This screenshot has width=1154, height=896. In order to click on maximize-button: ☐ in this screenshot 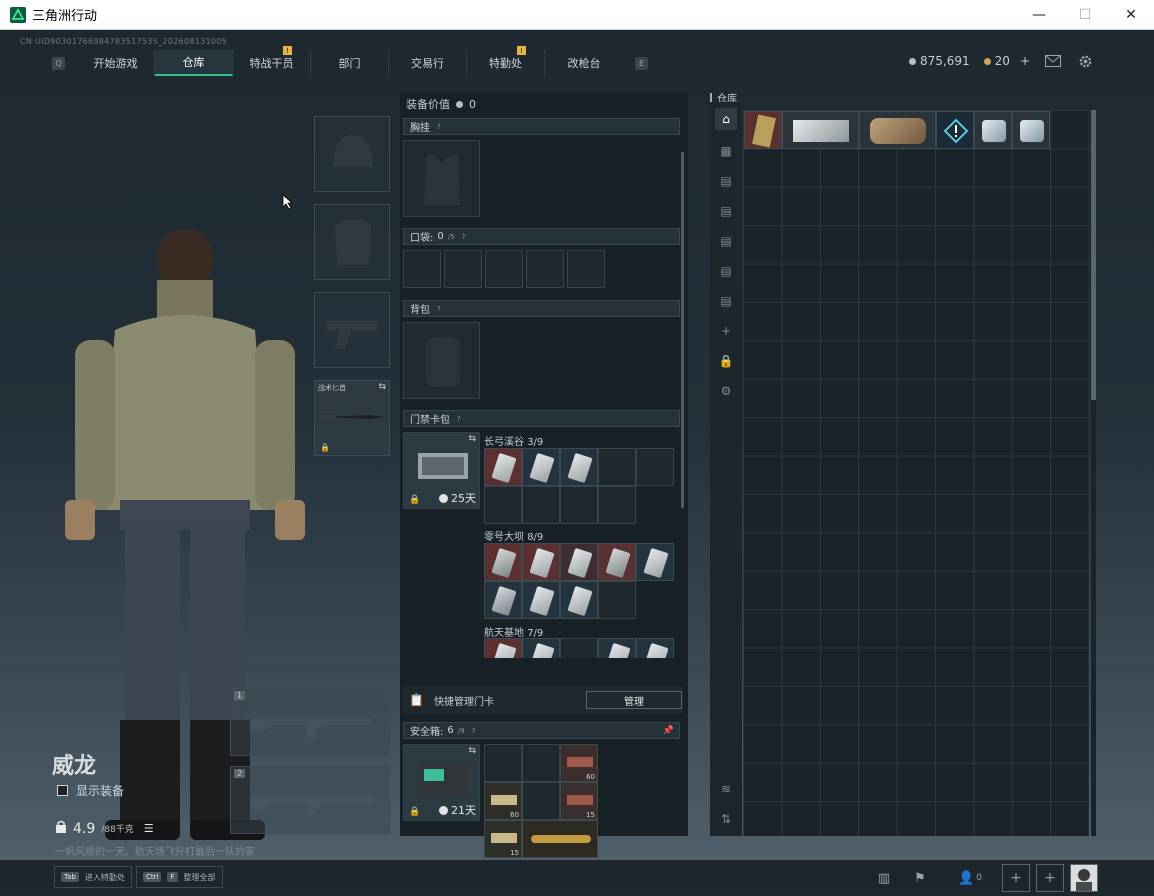, I will do `click(1085, 14)`.